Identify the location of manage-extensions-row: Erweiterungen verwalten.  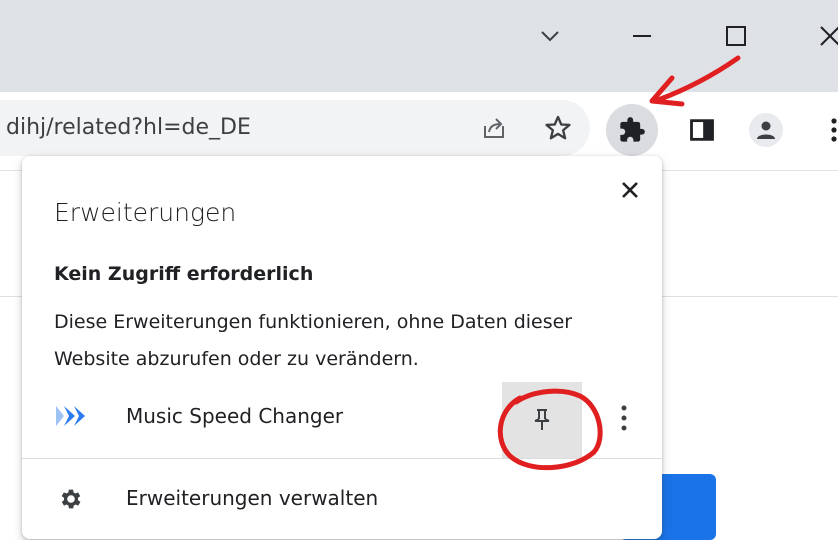
(342, 500).